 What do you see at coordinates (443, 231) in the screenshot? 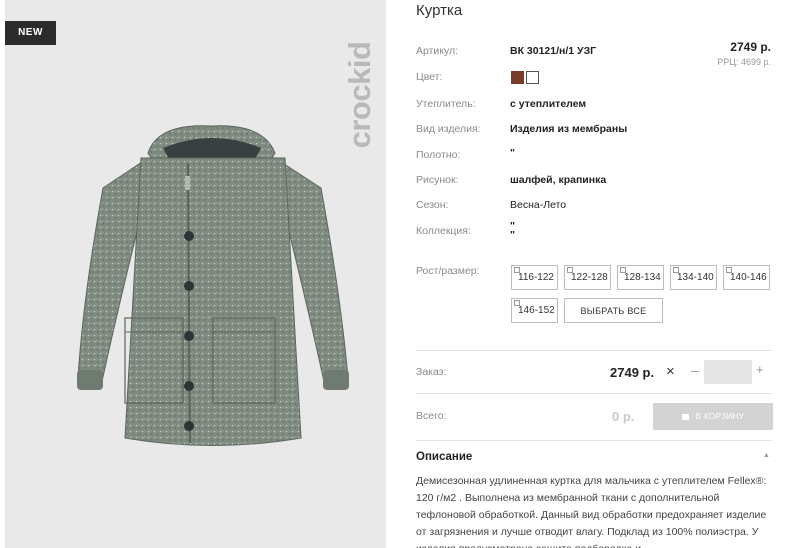
I see `attr-label-collection: Коллекция:` at bounding box center [443, 231].